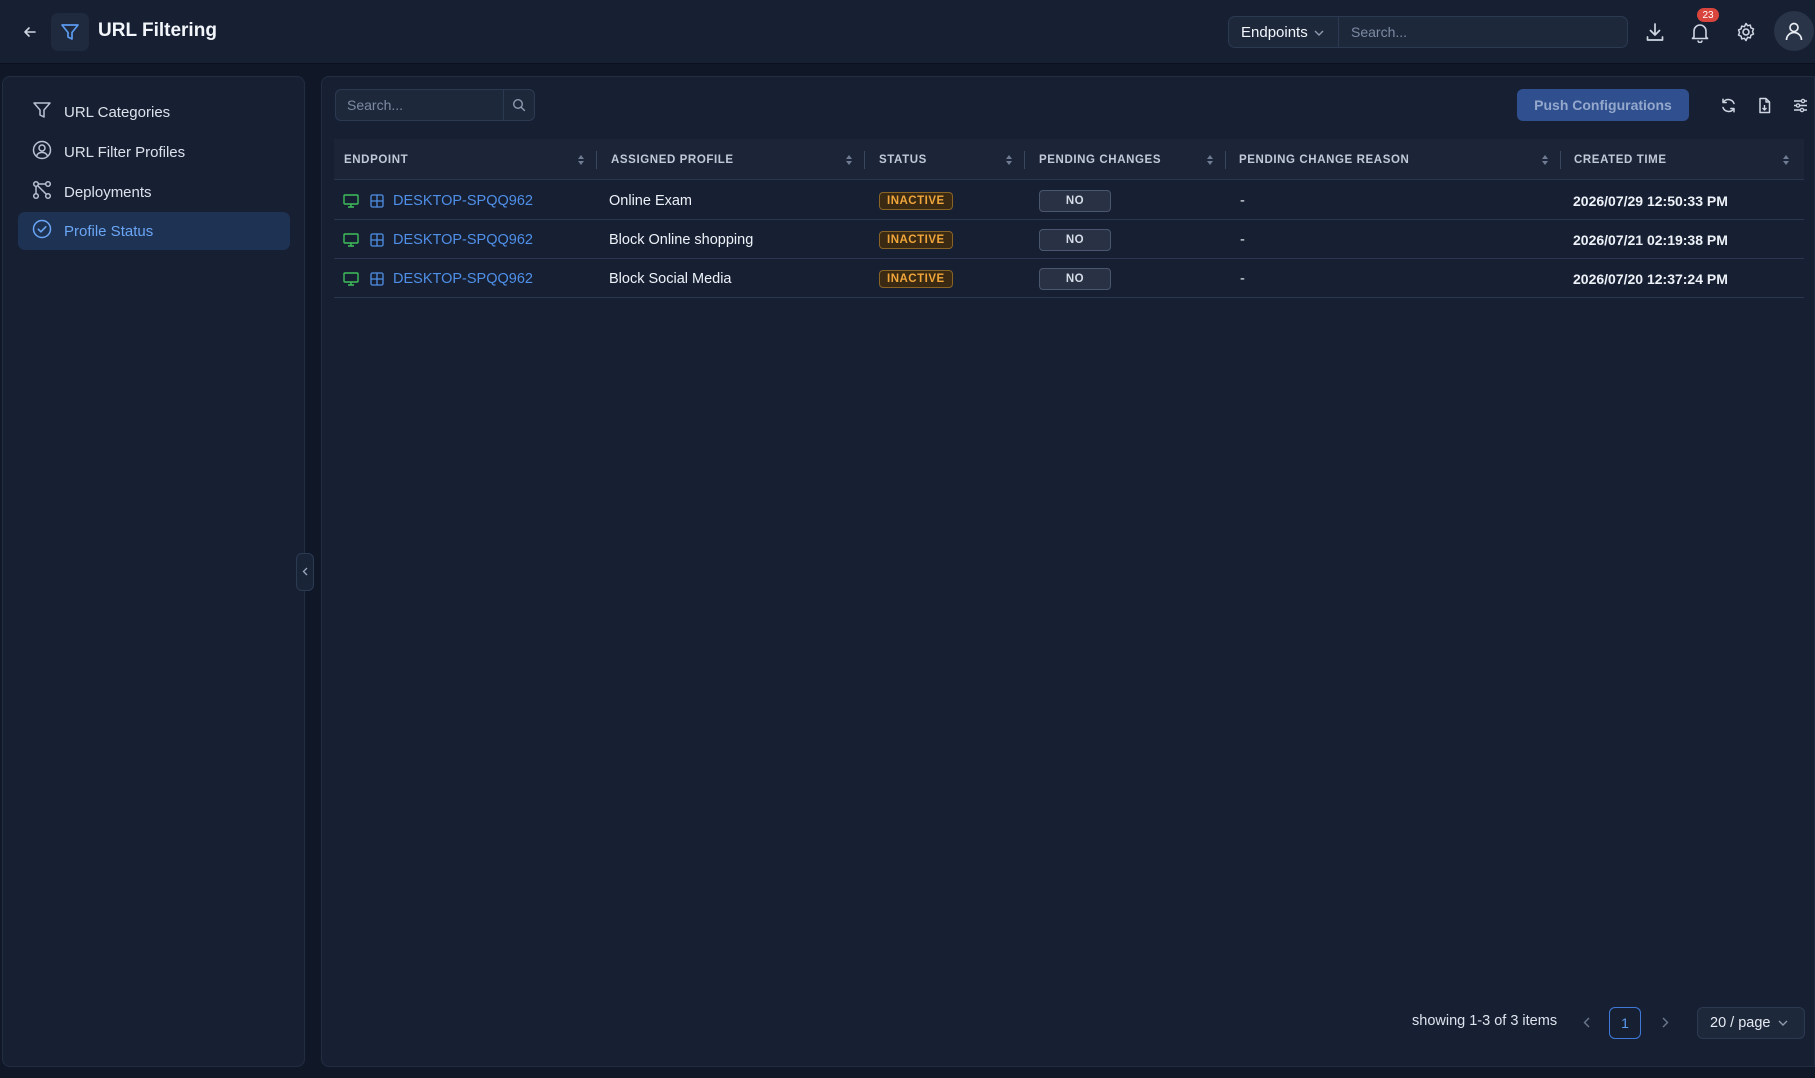 This screenshot has width=1815, height=1078. I want to click on sidebar-item-label: URL Filter Profiles, so click(125, 152).